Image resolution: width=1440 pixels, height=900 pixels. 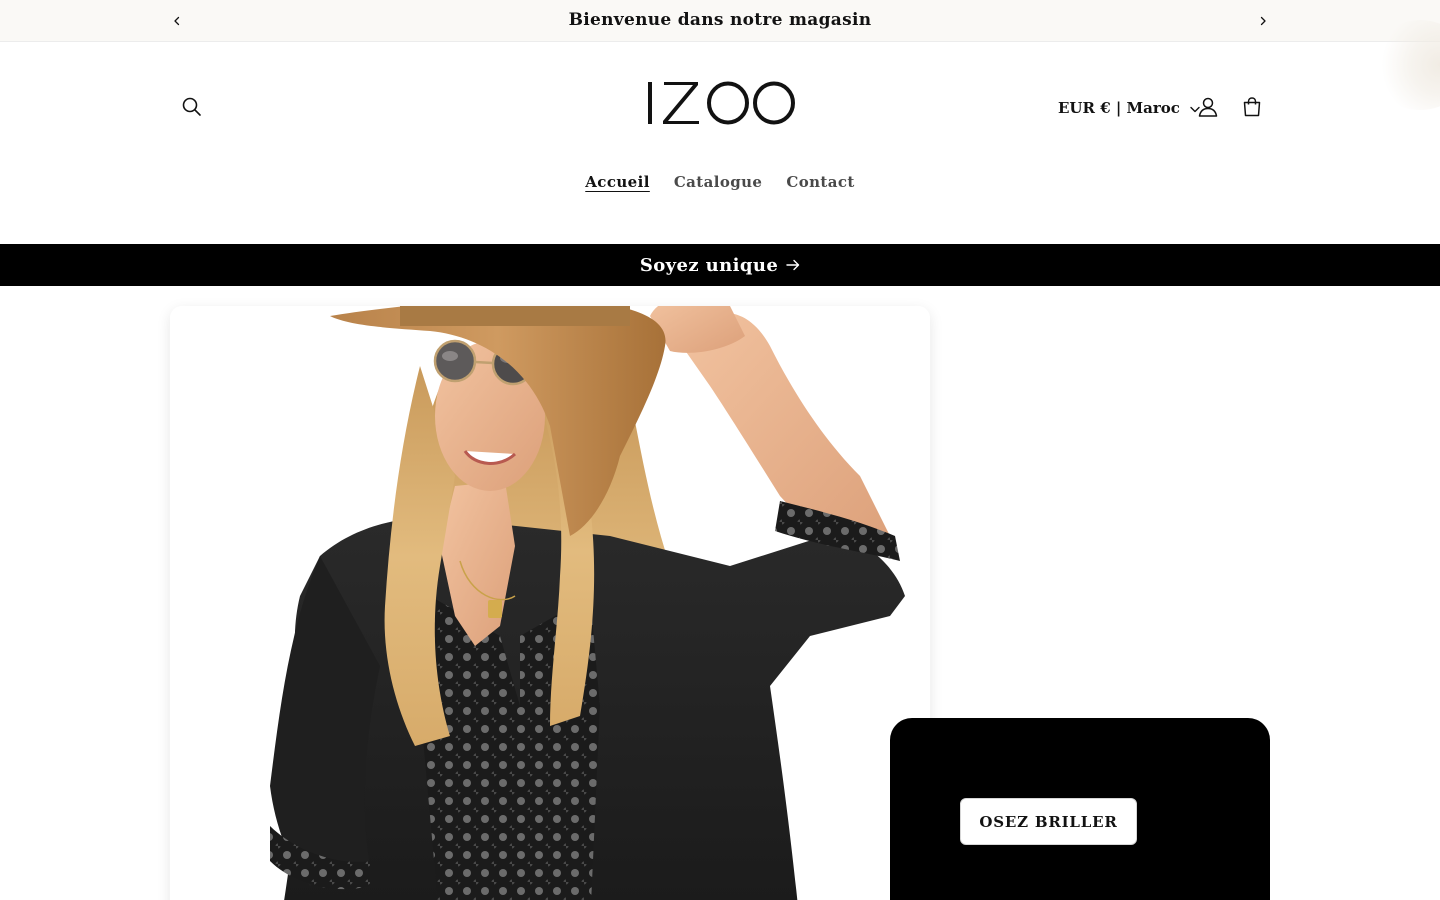 What do you see at coordinates (1208, 107) in the screenshot?
I see `account-icon` at bounding box center [1208, 107].